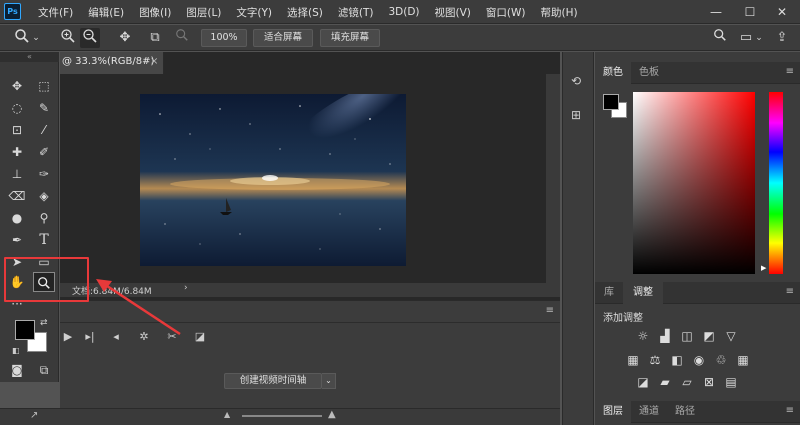 This screenshot has width=800, height=425. Describe the element at coordinates (172, 337) in the screenshot. I see `scissors-icon: ✂` at that location.